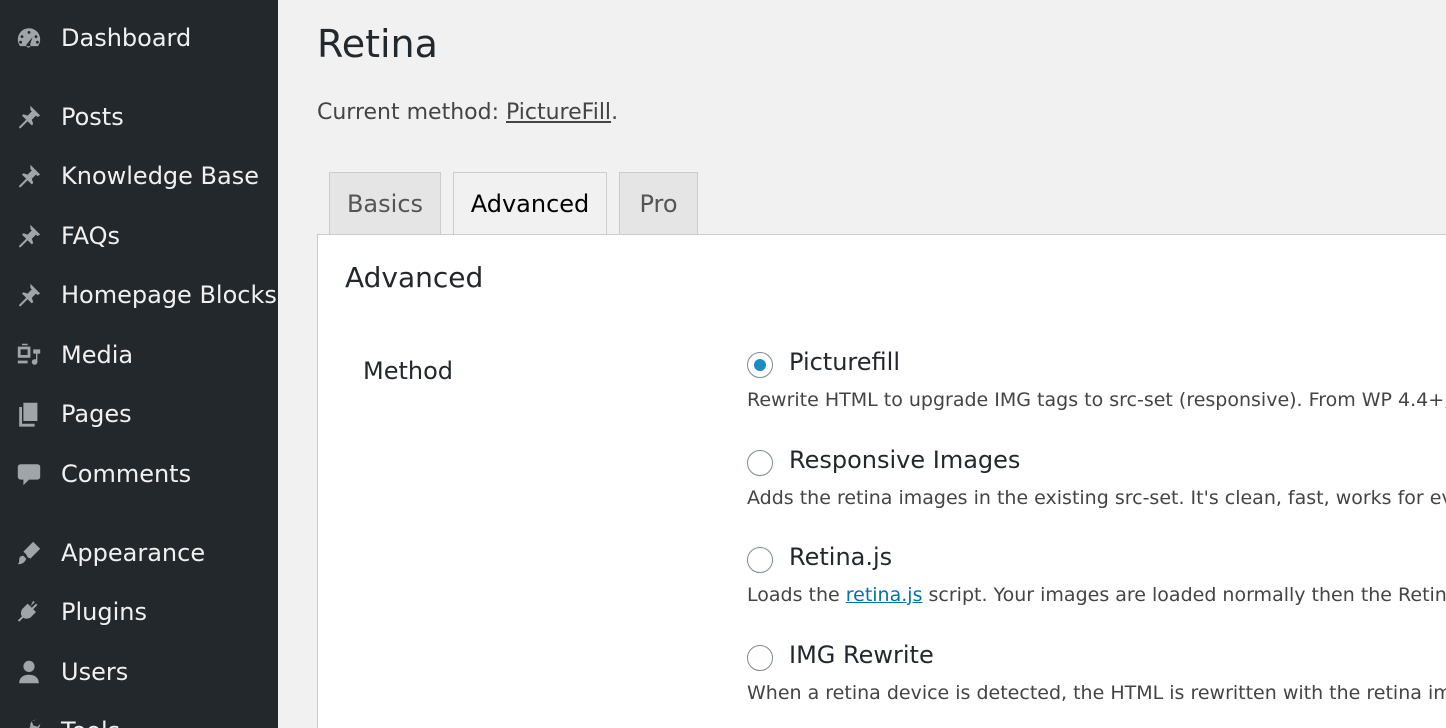 The image size is (1446, 728). Describe the element at coordinates (160, 176) in the screenshot. I see `sidebar-item-label: Knowledge Base` at that location.